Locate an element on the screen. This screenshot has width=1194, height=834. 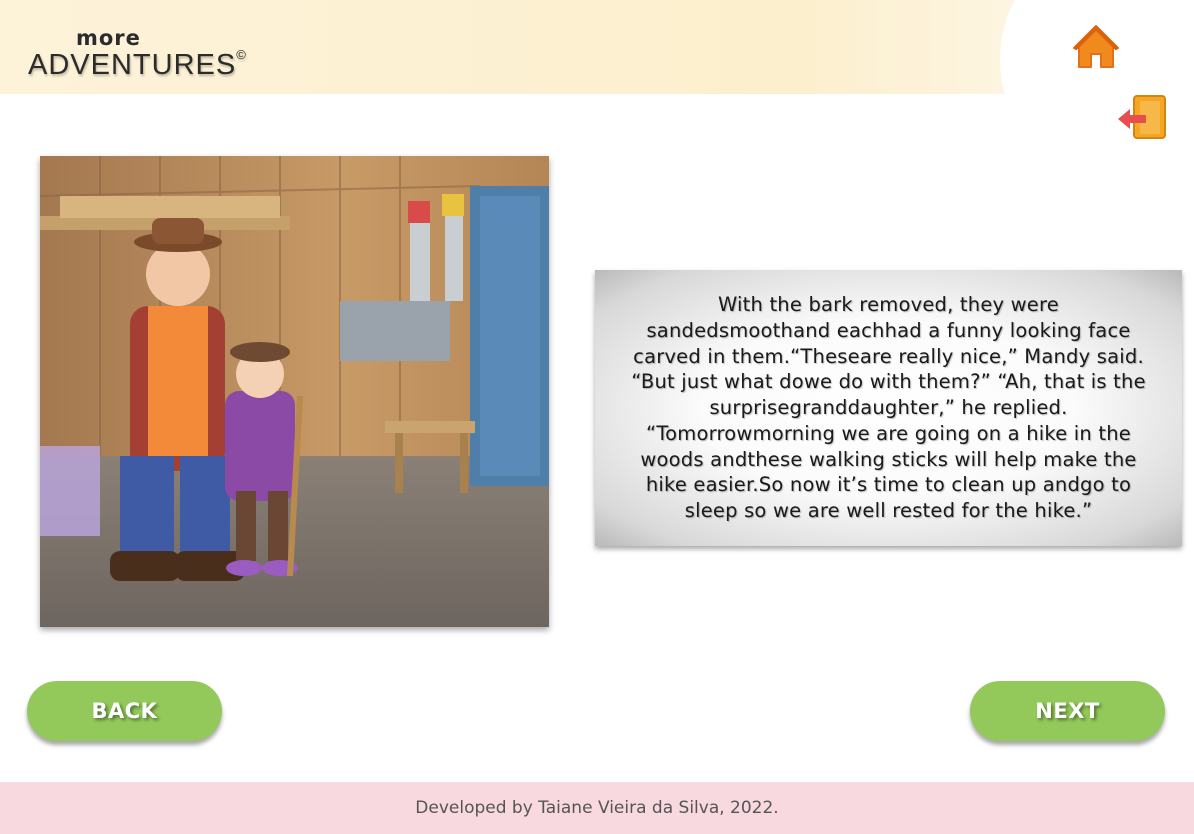
home-button is located at coordinates (1096, 47).